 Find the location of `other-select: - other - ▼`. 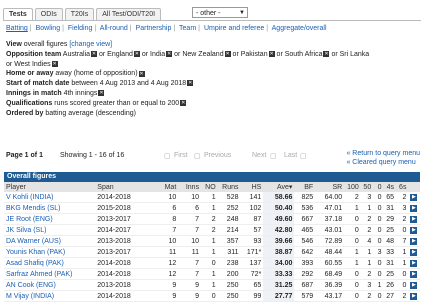

other-select: - other - ▼ is located at coordinates (220, 12).